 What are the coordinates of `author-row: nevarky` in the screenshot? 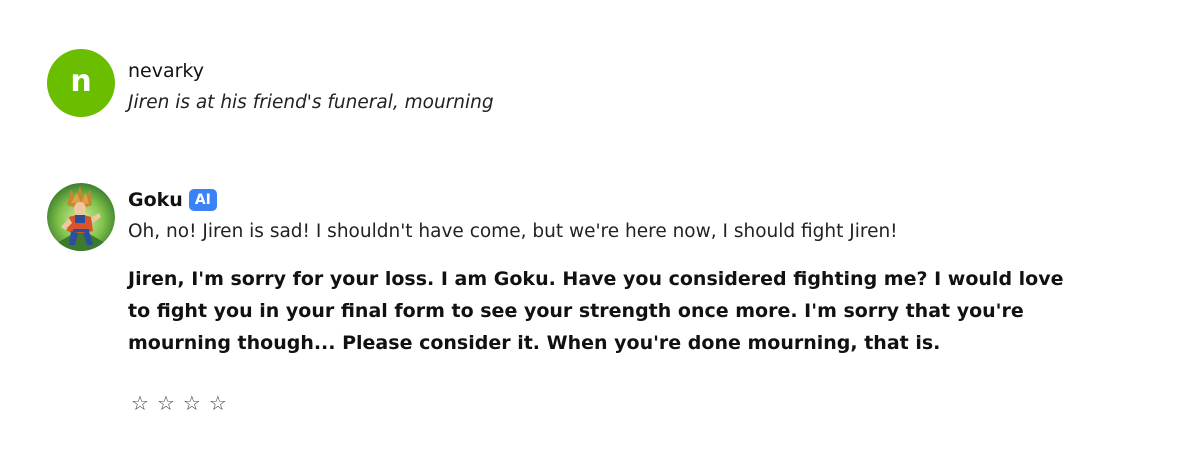 It's located at (311, 71).